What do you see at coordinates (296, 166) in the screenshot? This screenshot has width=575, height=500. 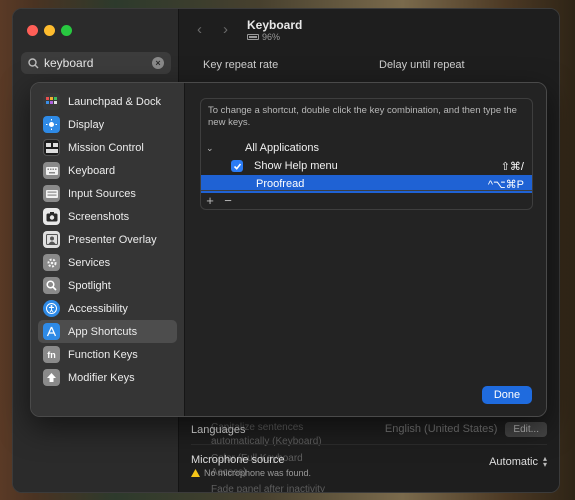 I see `shortcut-label: Show Help menu` at bounding box center [296, 166].